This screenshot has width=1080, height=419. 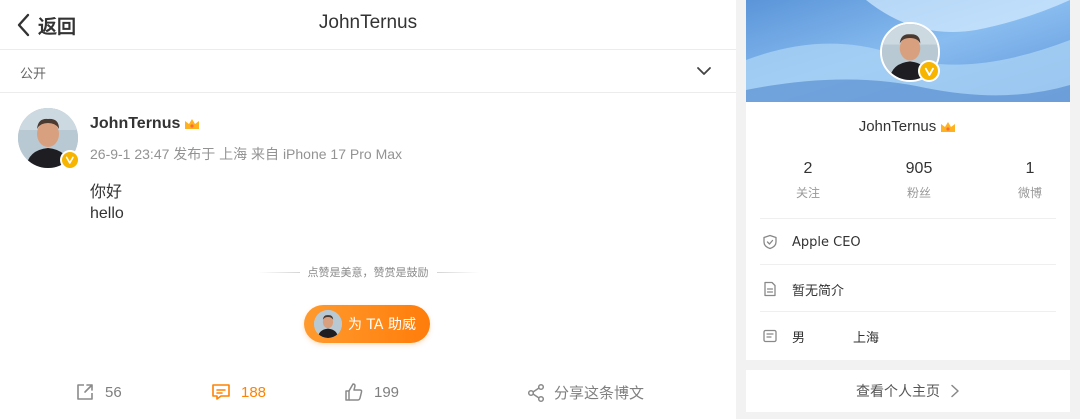 I want to click on profile-name: JohnTernus, so click(x=908, y=126).